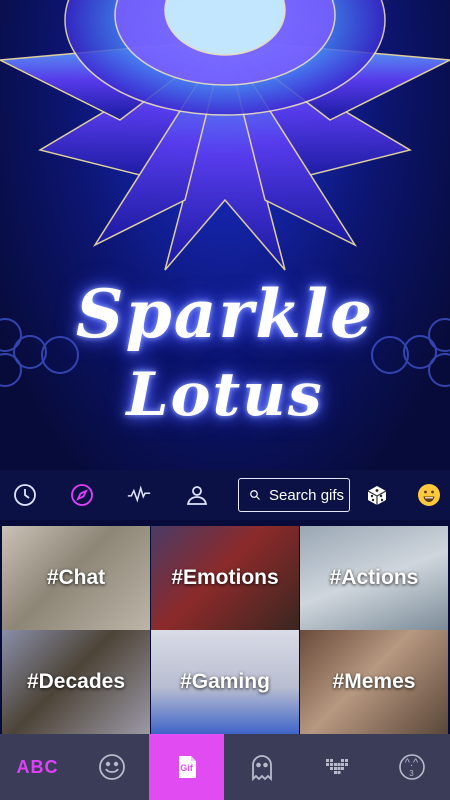 This screenshot has height=800, width=450. I want to click on category-label: #Actions, so click(374, 577).